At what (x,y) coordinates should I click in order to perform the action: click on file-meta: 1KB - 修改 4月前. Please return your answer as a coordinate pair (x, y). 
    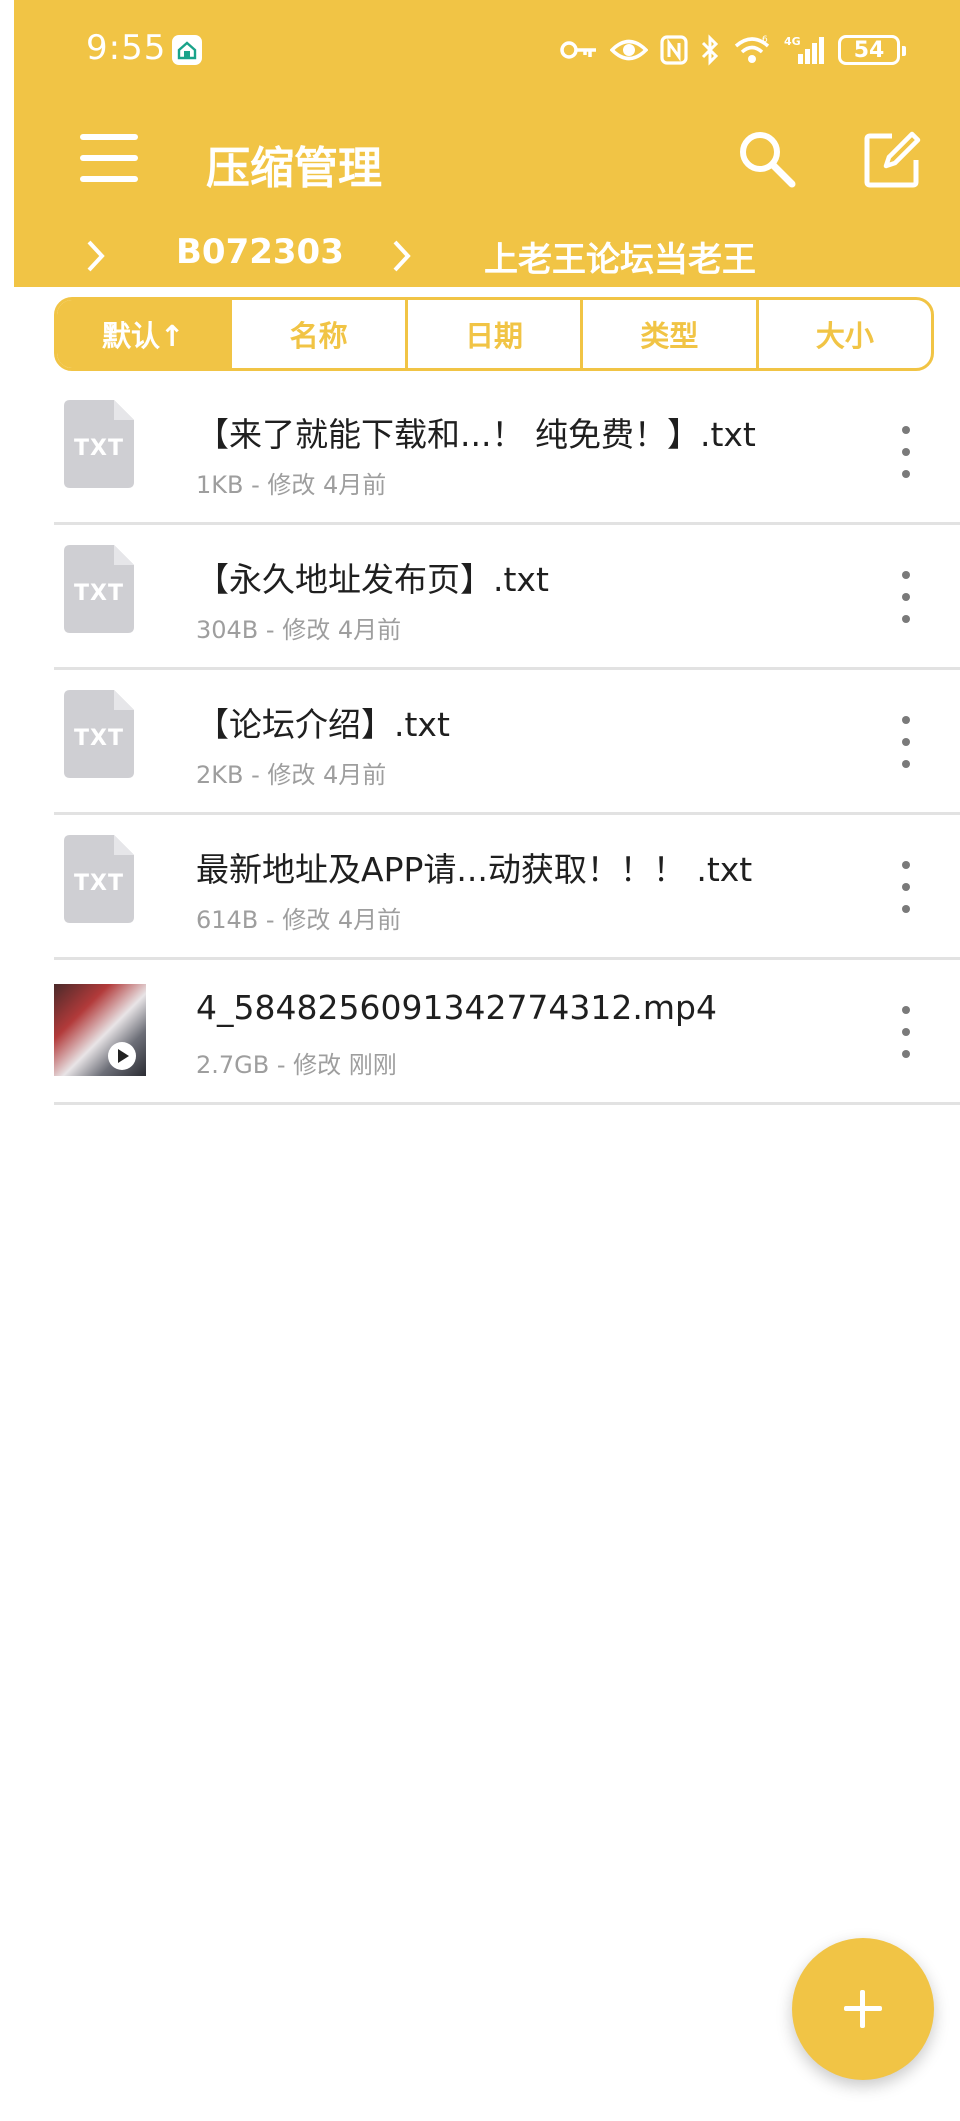
    Looking at the image, I should click on (291, 485).